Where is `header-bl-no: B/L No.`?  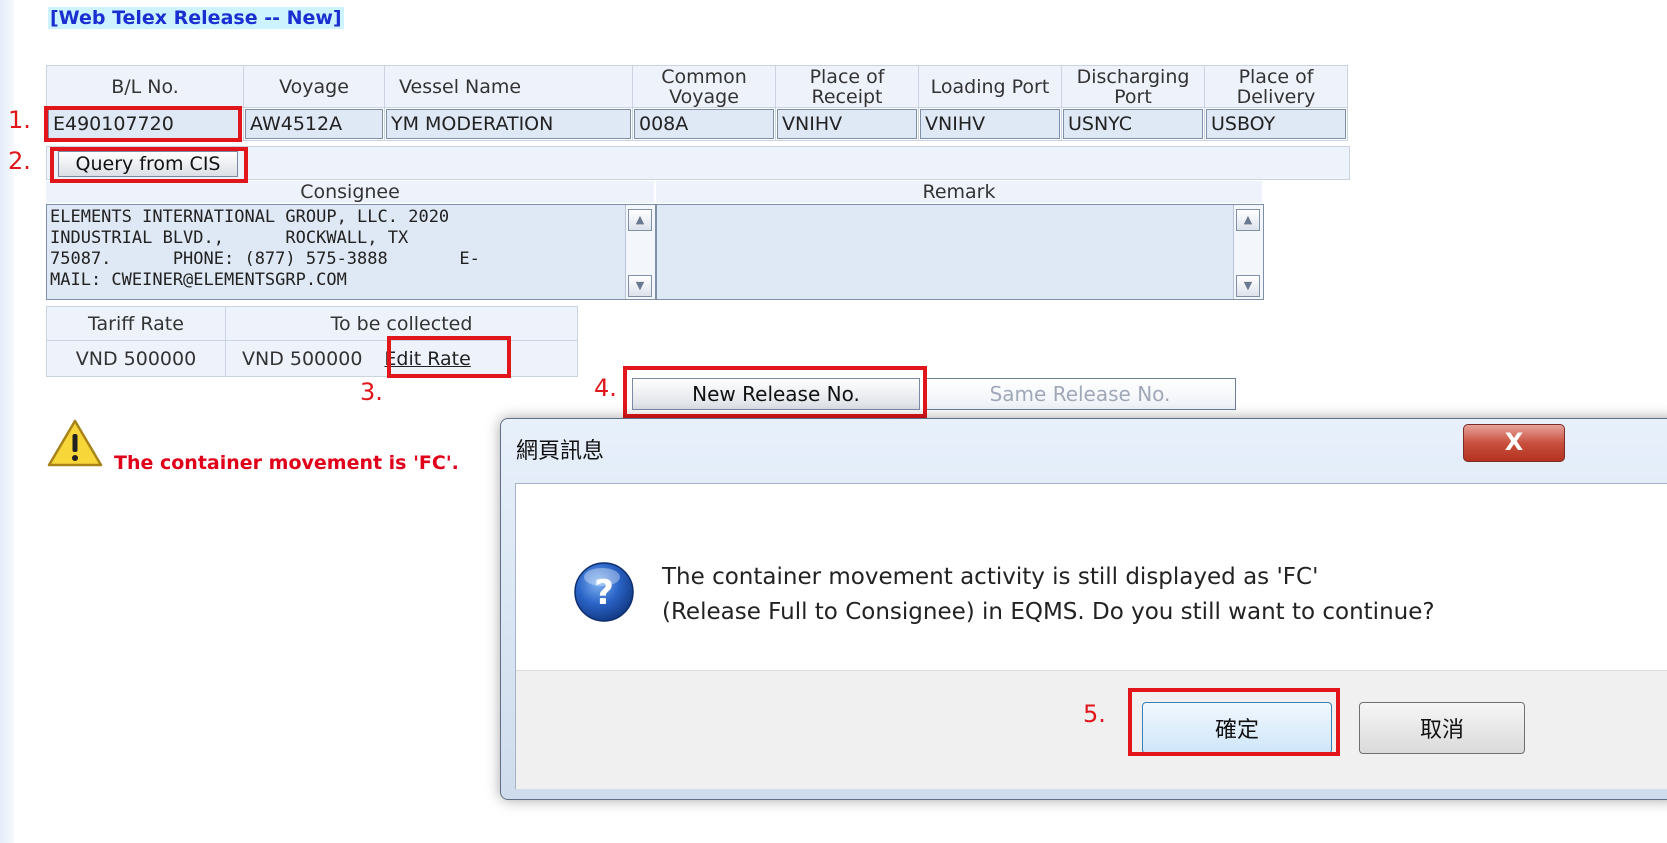
header-bl-no: B/L No. is located at coordinates (145, 86).